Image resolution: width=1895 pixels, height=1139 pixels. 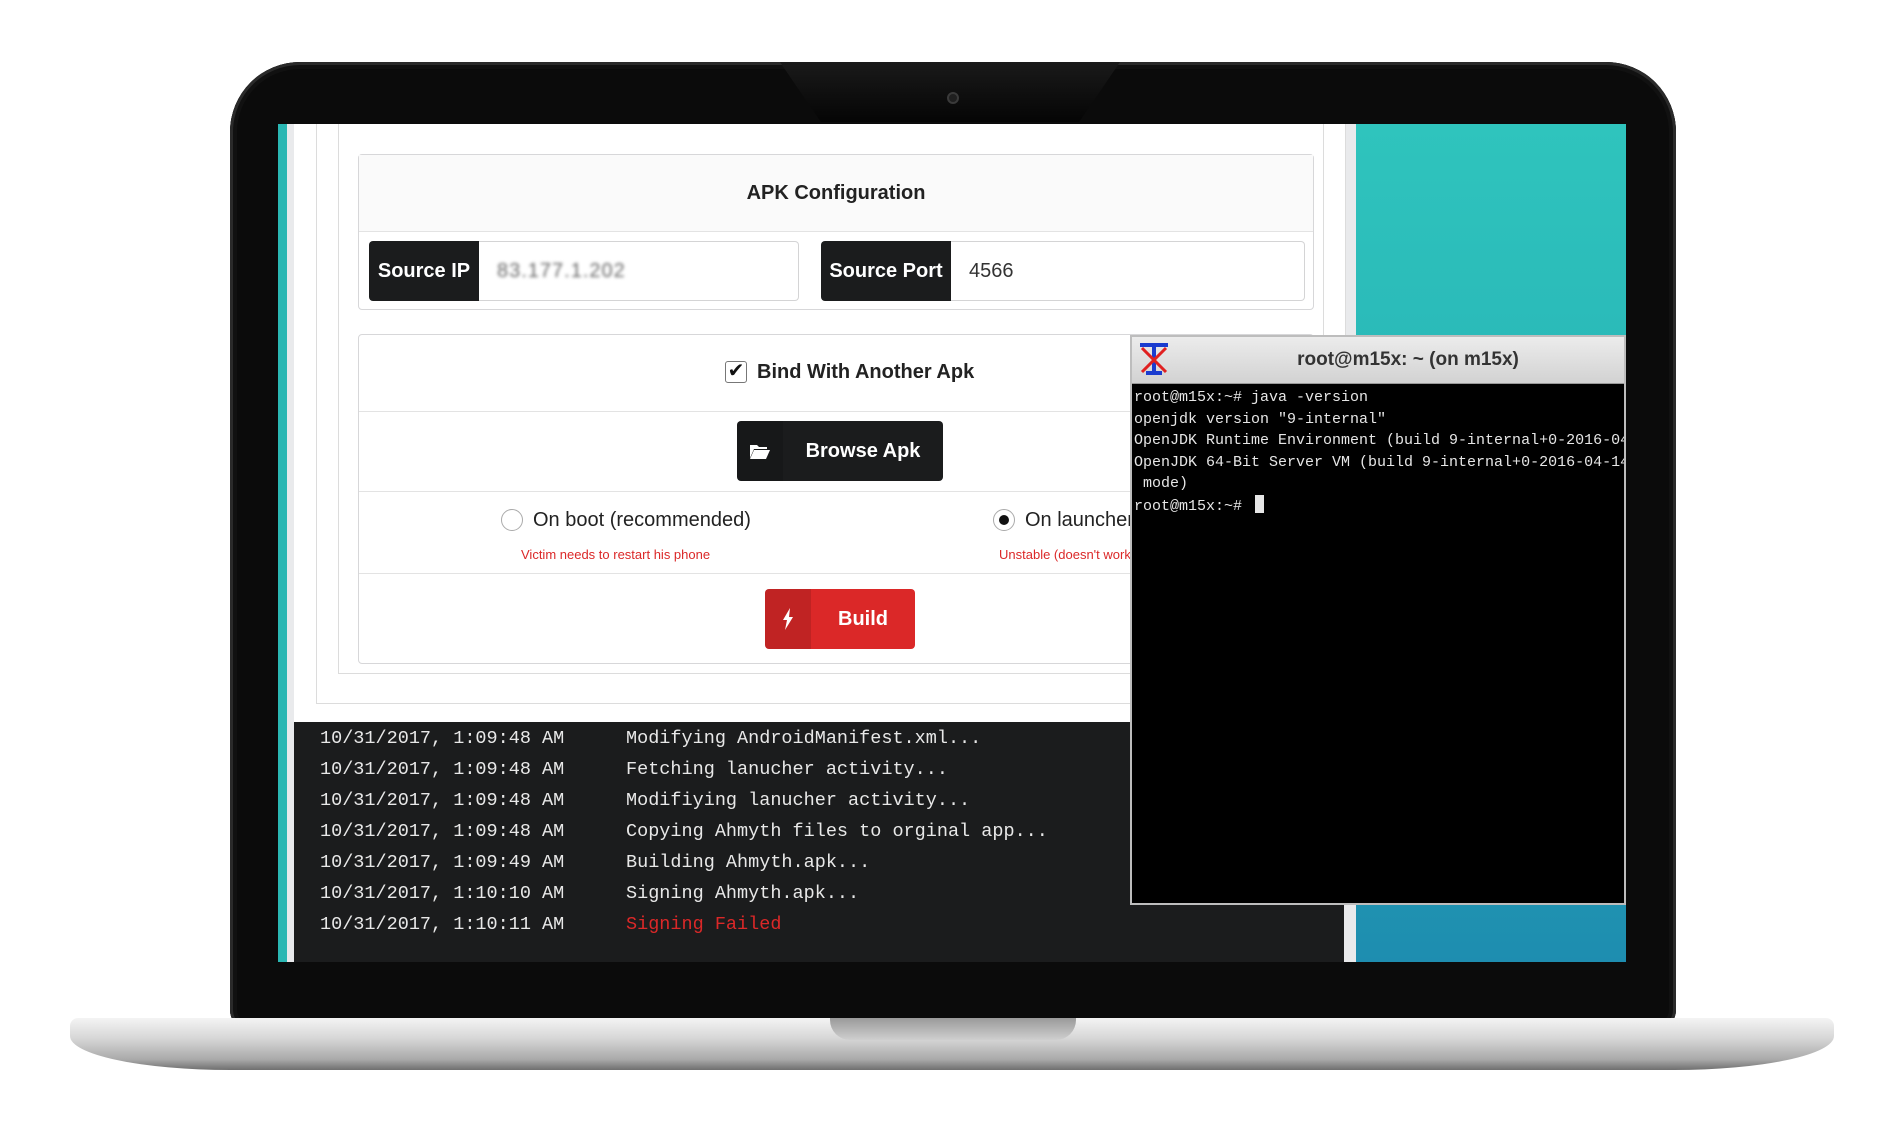 I want to click on browse-apk-button: Browse Apk, so click(x=840, y=451).